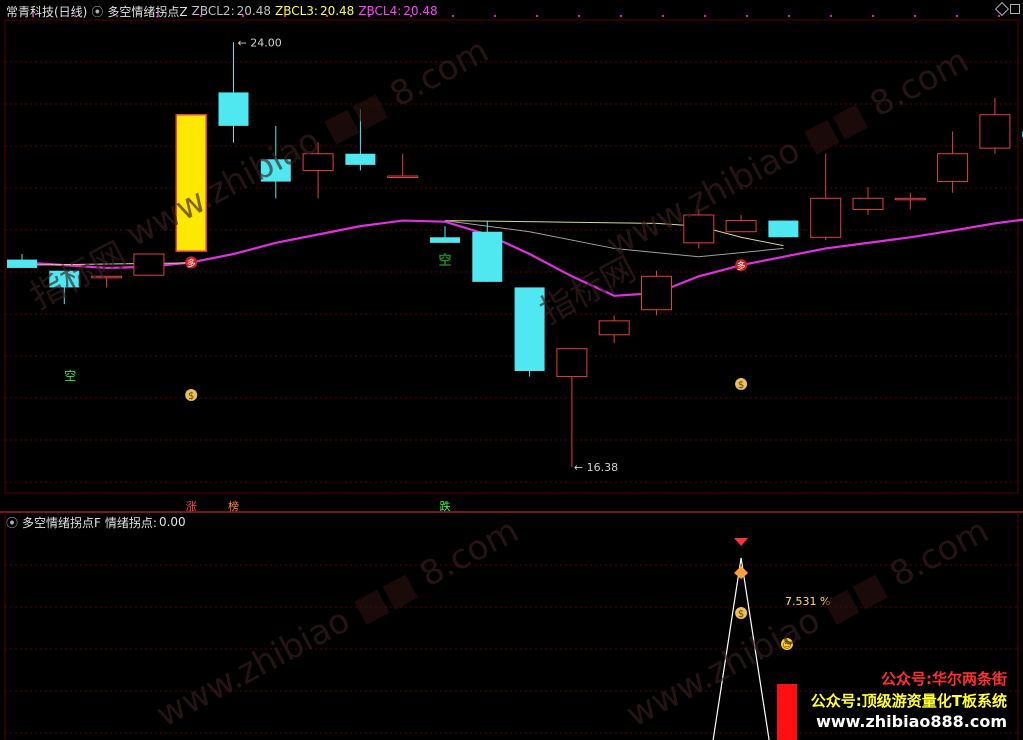 The width and height of the screenshot is (1023, 740). I want to click on bottom-series-value: 0.00, so click(172, 522).